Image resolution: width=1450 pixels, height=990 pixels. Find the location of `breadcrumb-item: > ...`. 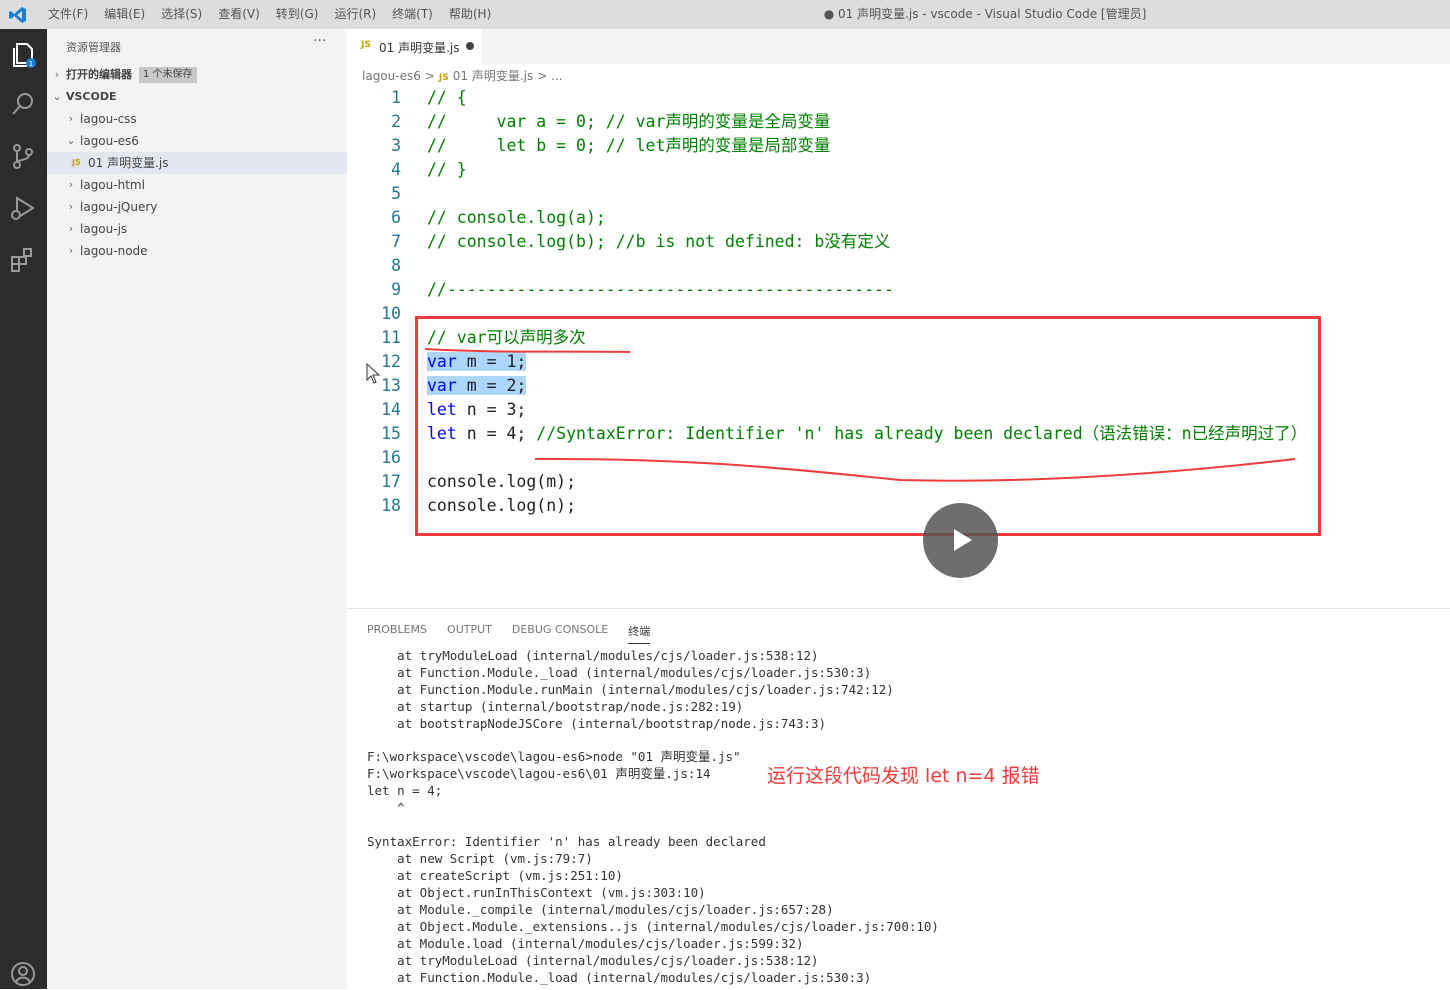

breadcrumb-item: > ... is located at coordinates (549, 76).